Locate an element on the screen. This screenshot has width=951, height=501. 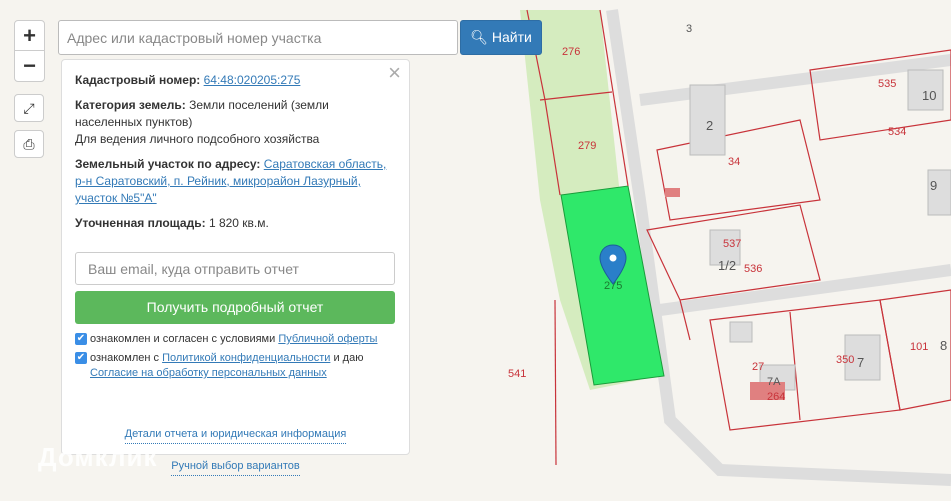
map-label: 10 is located at coordinates (929, 95).